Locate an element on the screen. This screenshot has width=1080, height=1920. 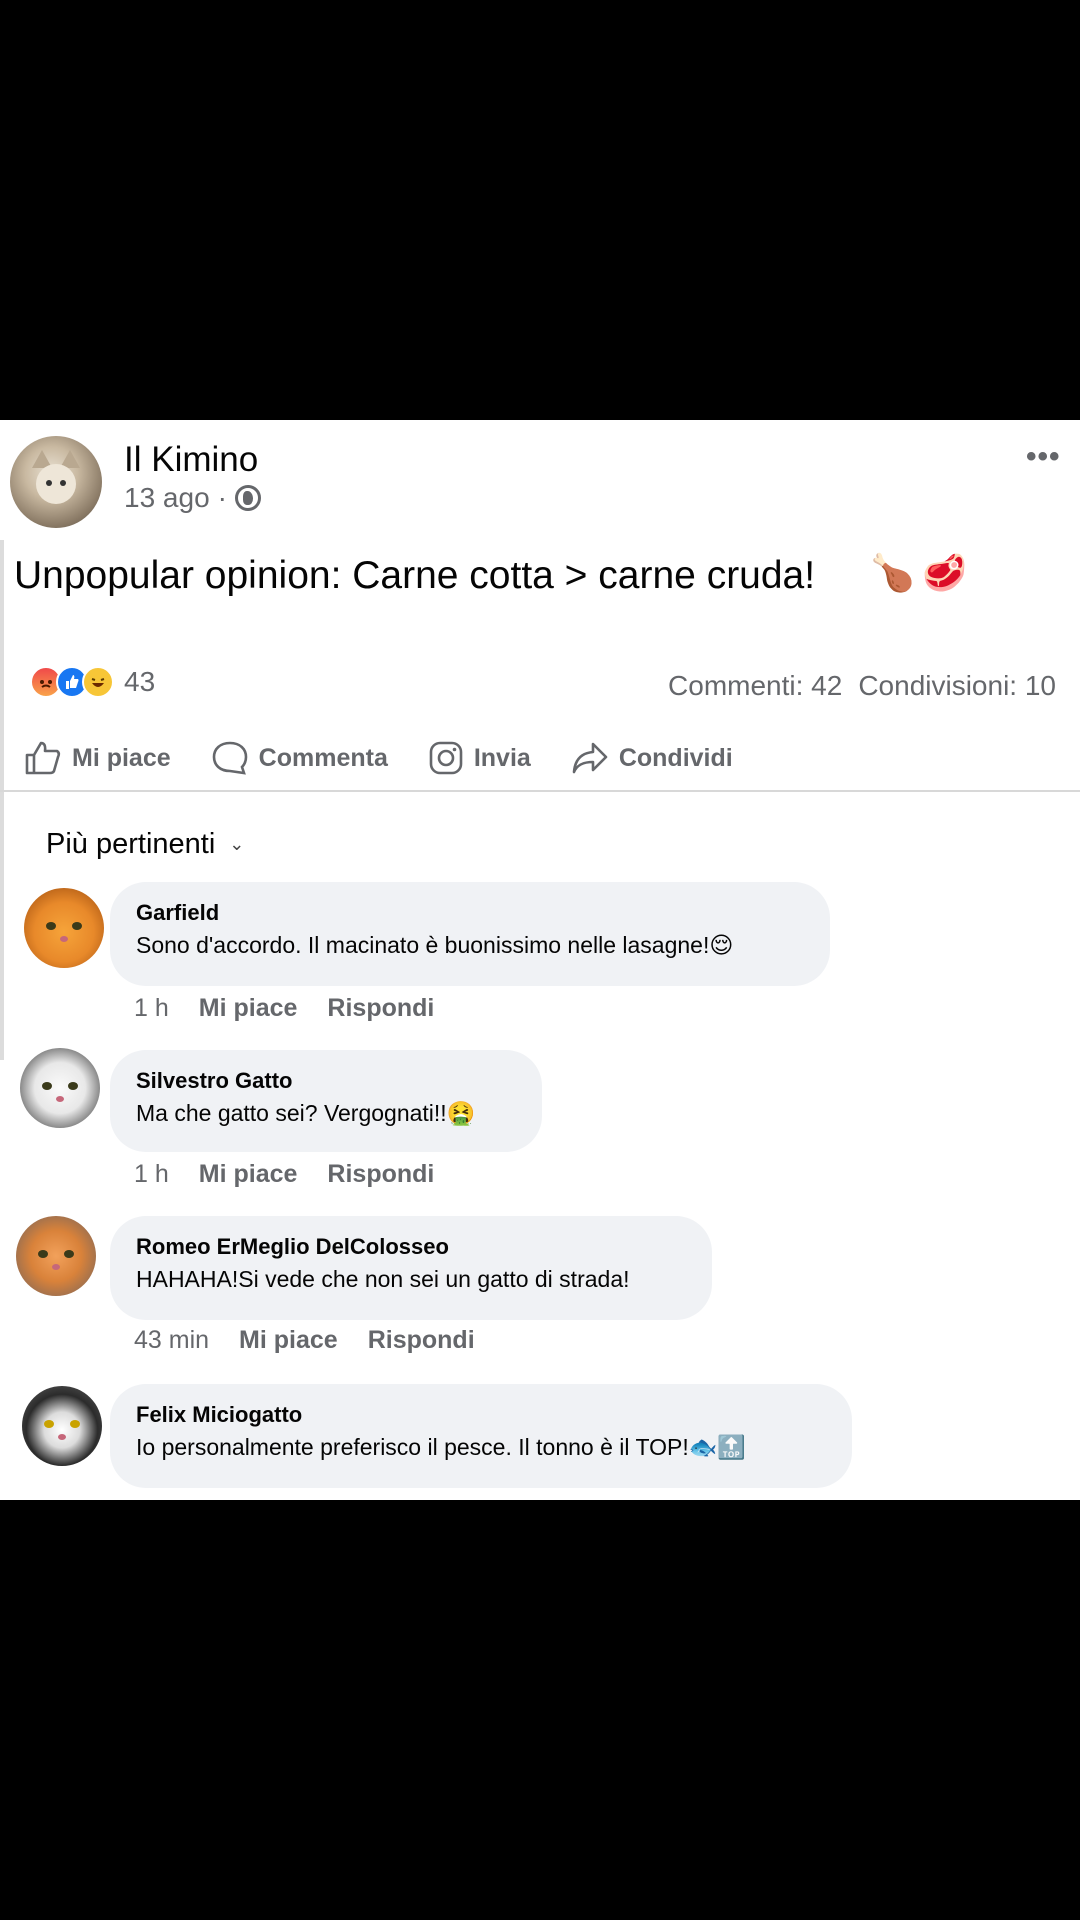
engagement-counts: Commenti: 42 Condivisioni: 10 is located at coordinates (862, 686).